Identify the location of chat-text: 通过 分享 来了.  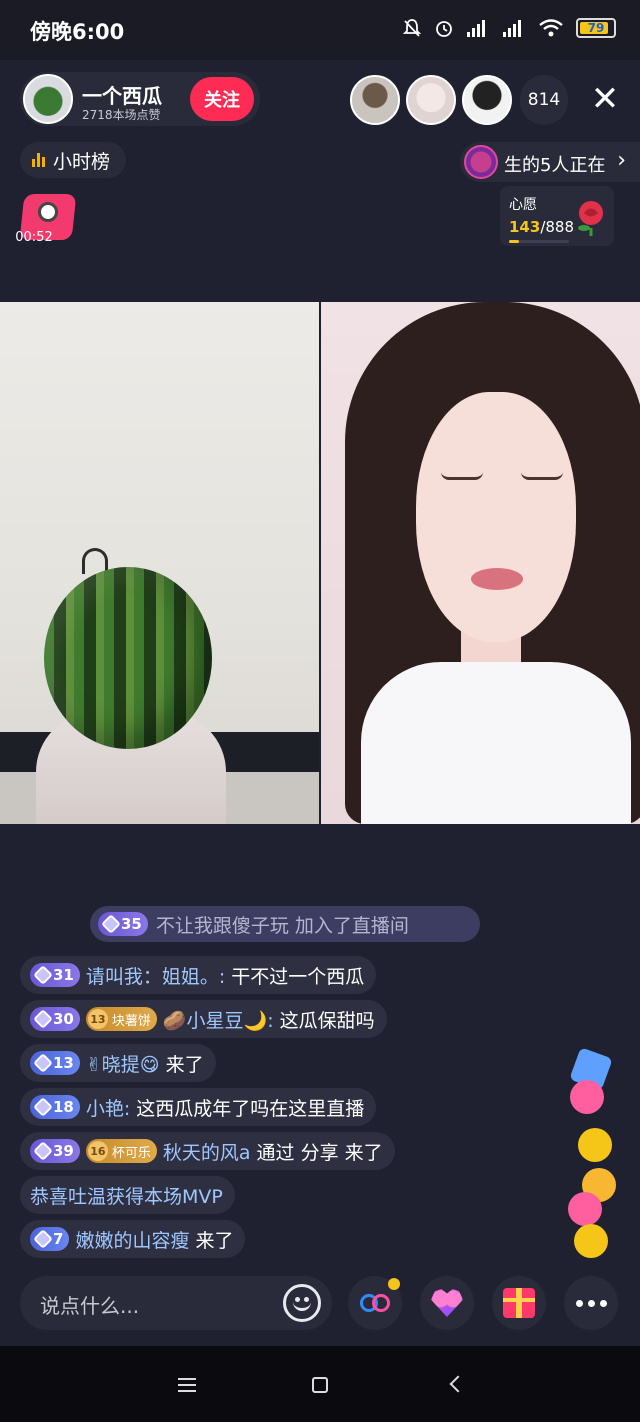
(319, 1152).